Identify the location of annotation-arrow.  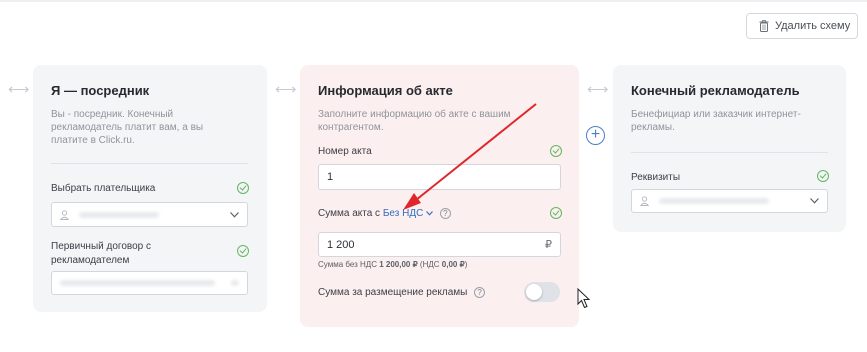
(470, 156).